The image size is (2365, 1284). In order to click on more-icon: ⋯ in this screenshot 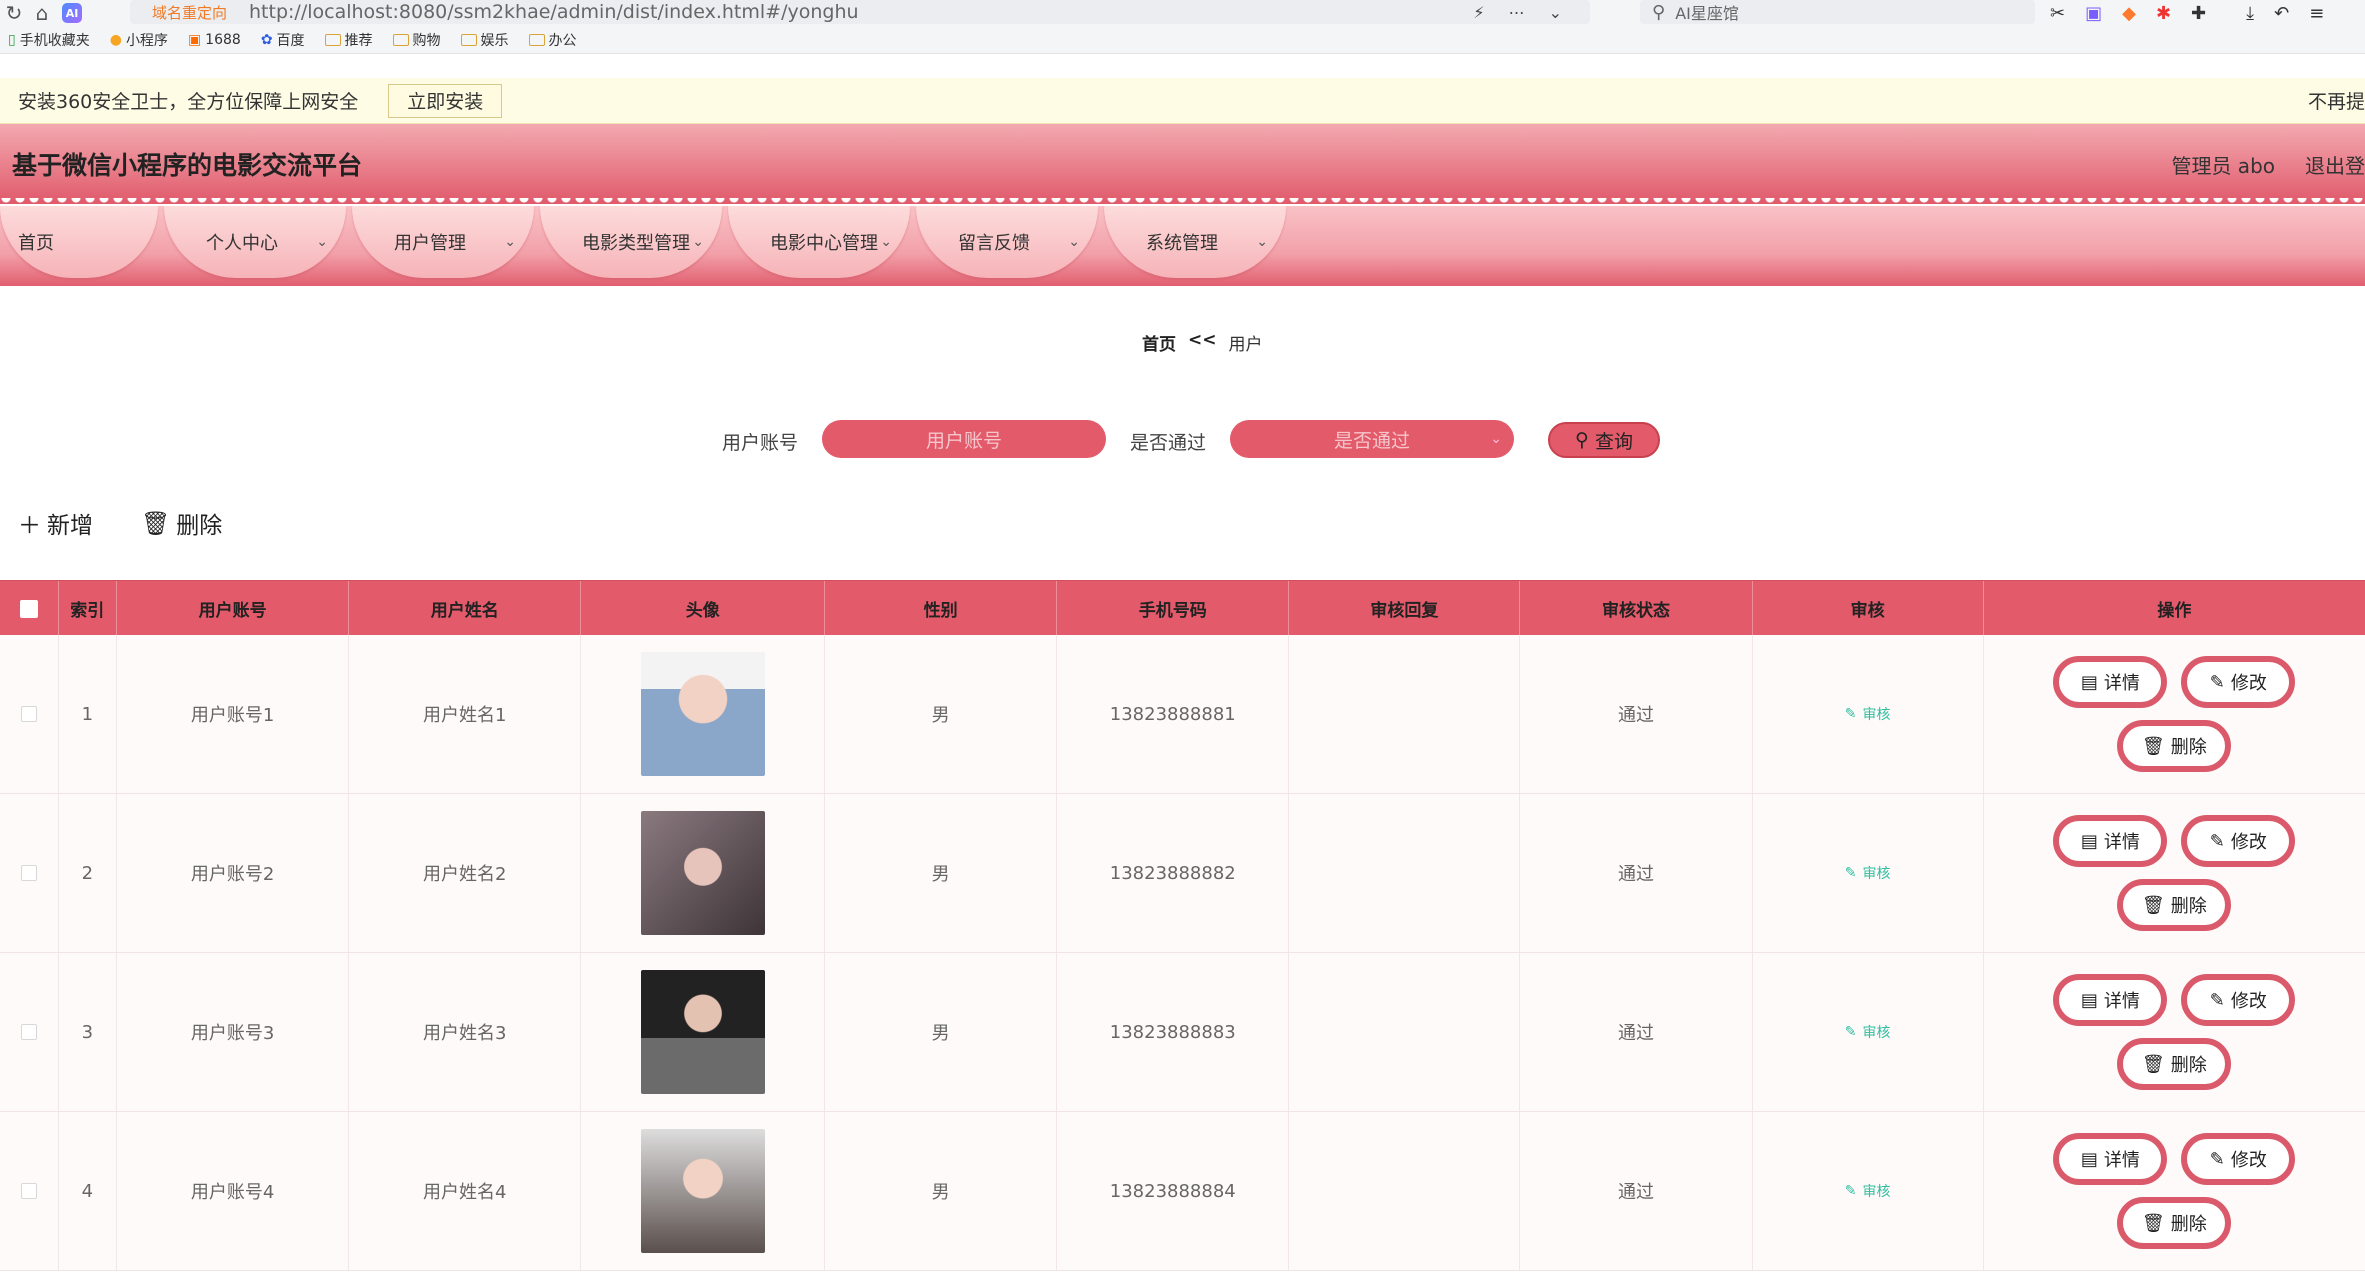, I will do `click(1517, 12)`.